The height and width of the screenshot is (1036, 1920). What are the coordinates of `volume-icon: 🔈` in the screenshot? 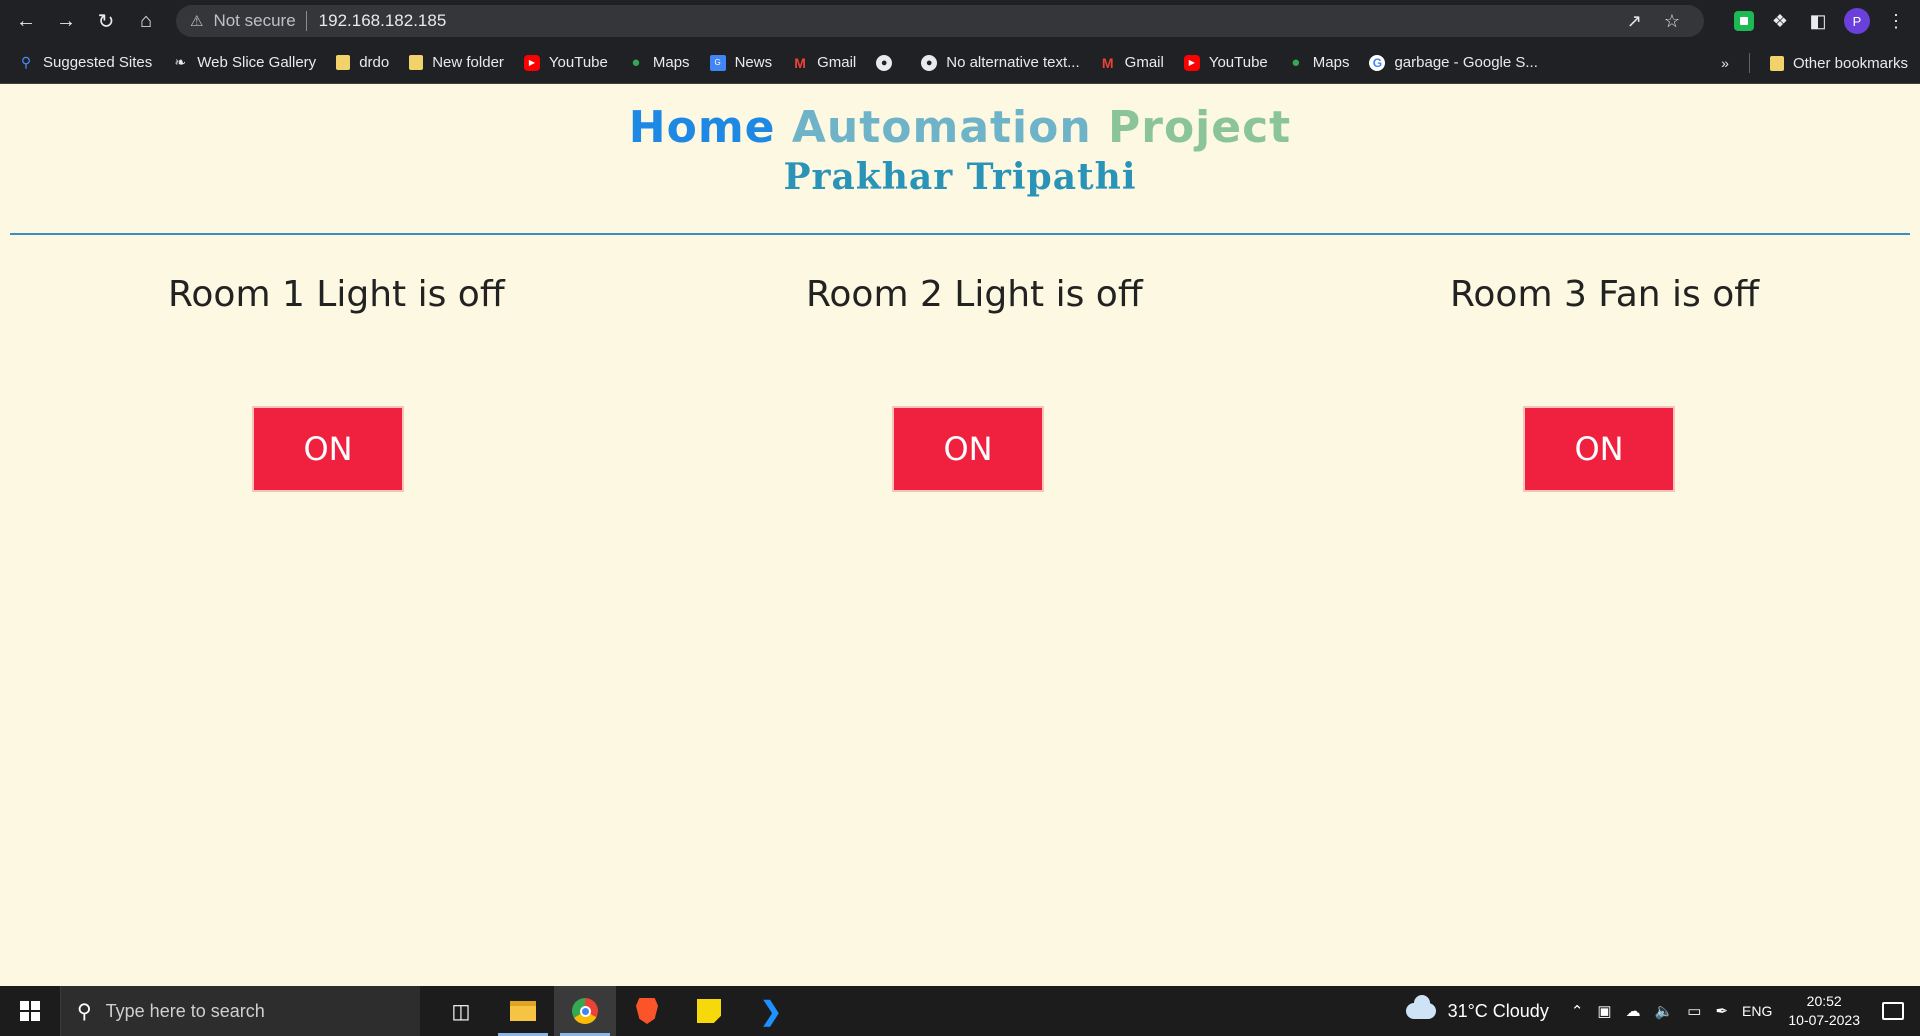 It's located at (1664, 1011).